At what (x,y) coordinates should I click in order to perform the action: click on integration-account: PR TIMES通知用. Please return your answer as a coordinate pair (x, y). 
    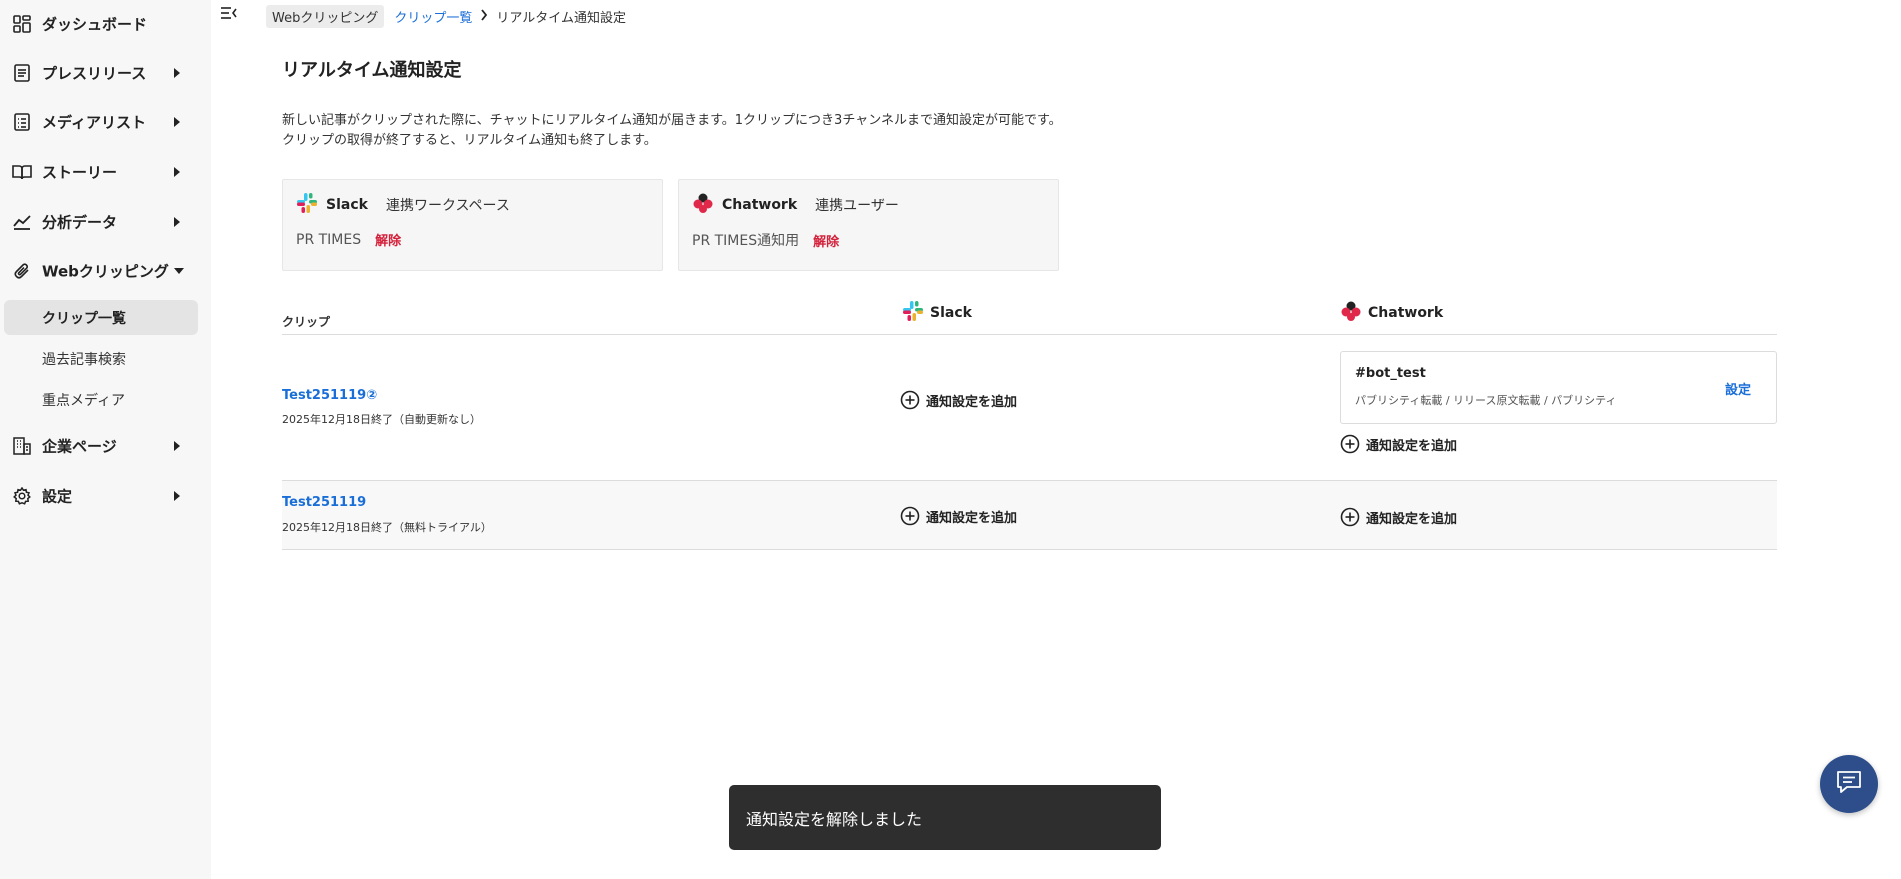
    Looking at the image, I should click on (746, 241).